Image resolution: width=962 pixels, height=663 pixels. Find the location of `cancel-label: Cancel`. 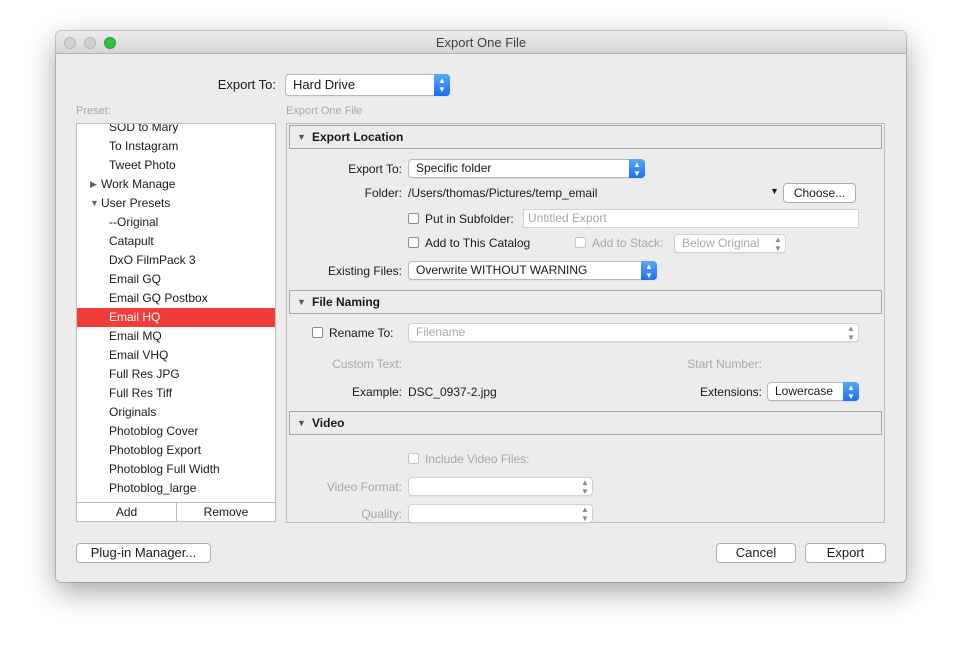

cancel-label: Cancel is located at coordinates (756, 552).